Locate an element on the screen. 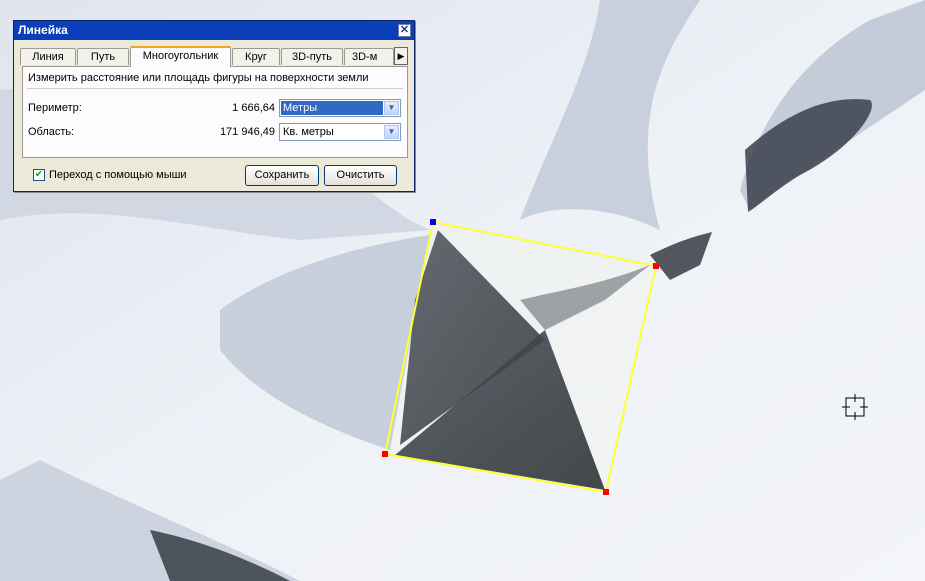  divider is located at coordinates (215, 88).